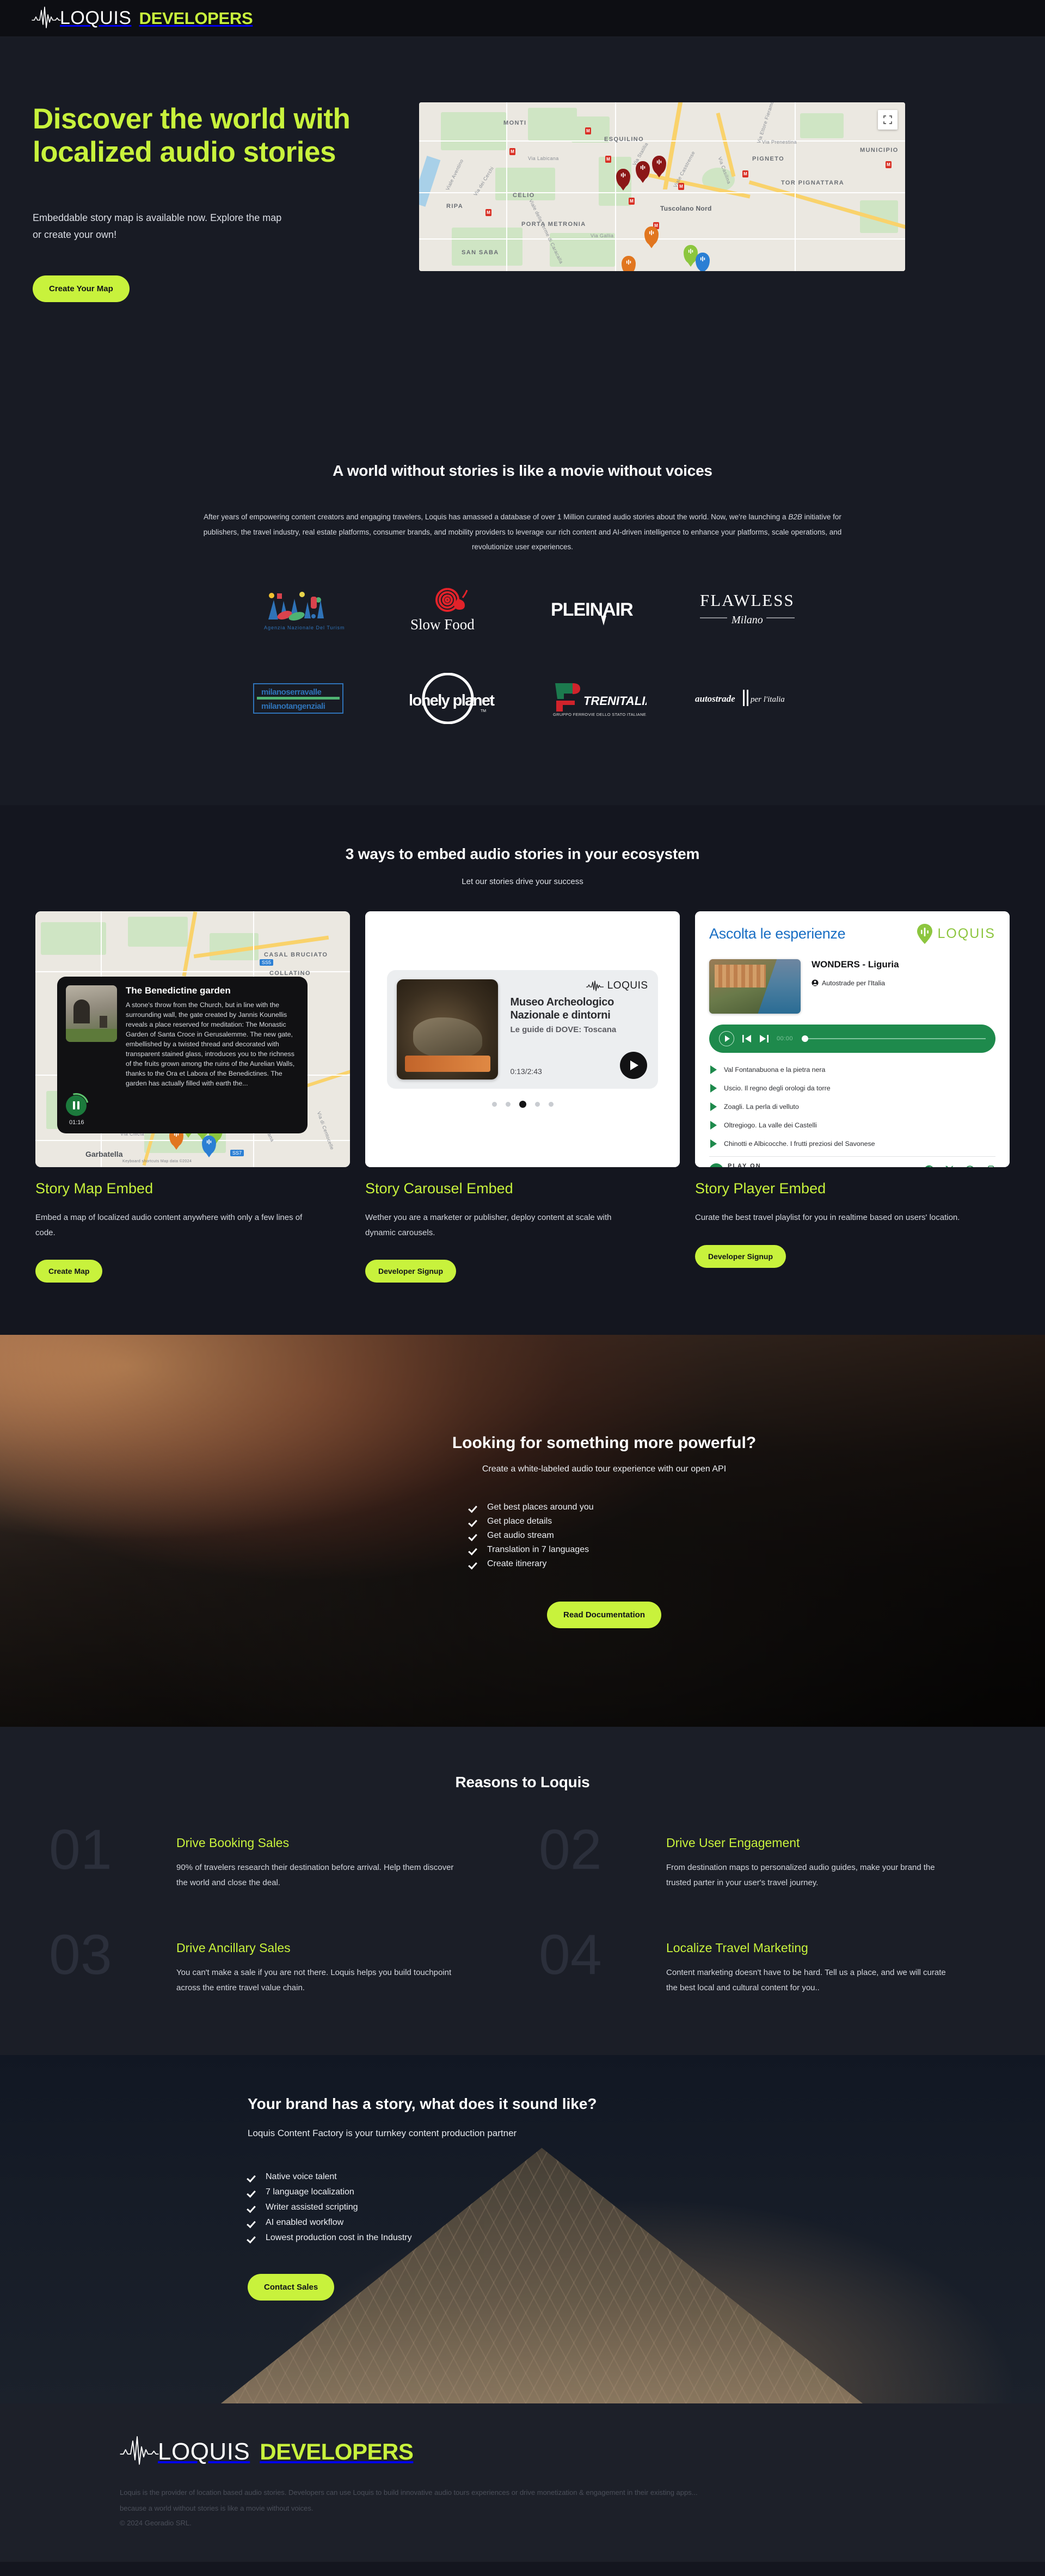 This screenshot has height=2576, width=1045. I want to click on whatsapp-icon, so click(970, 1166).